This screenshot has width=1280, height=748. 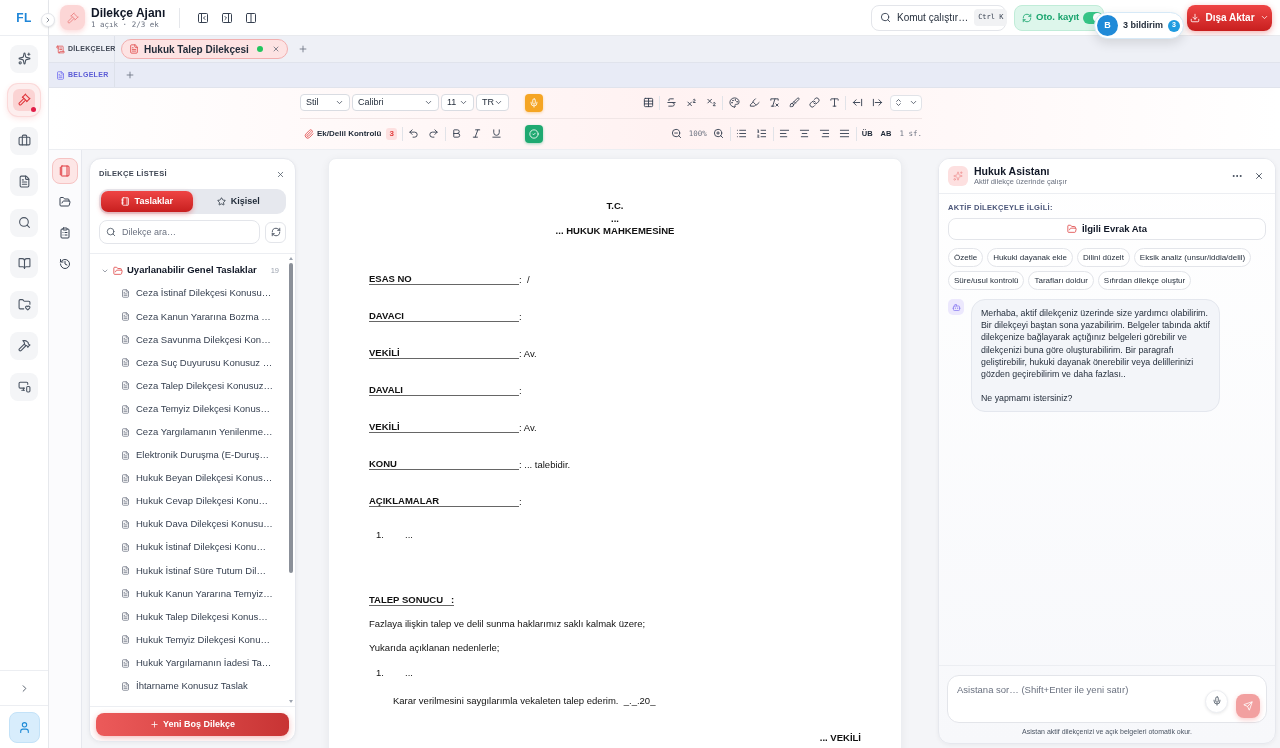 What do you see at coordinates (325, 103) in the screenshot?
I see `style-select: Stil` at bounding box center [325, 103].